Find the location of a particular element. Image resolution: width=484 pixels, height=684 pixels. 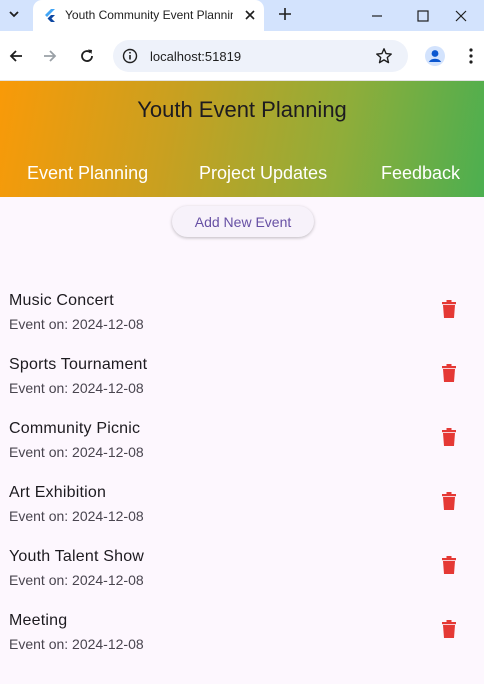

new-tab-button is located at coordinates (285, 14).